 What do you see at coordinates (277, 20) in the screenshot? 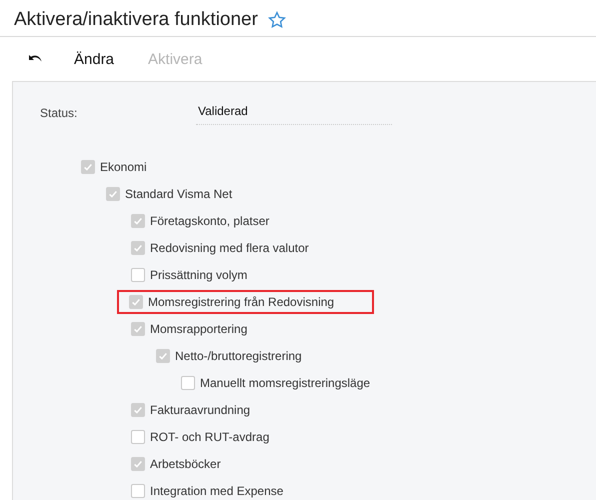
I see `star-icon` at bounding box center [277, 20].